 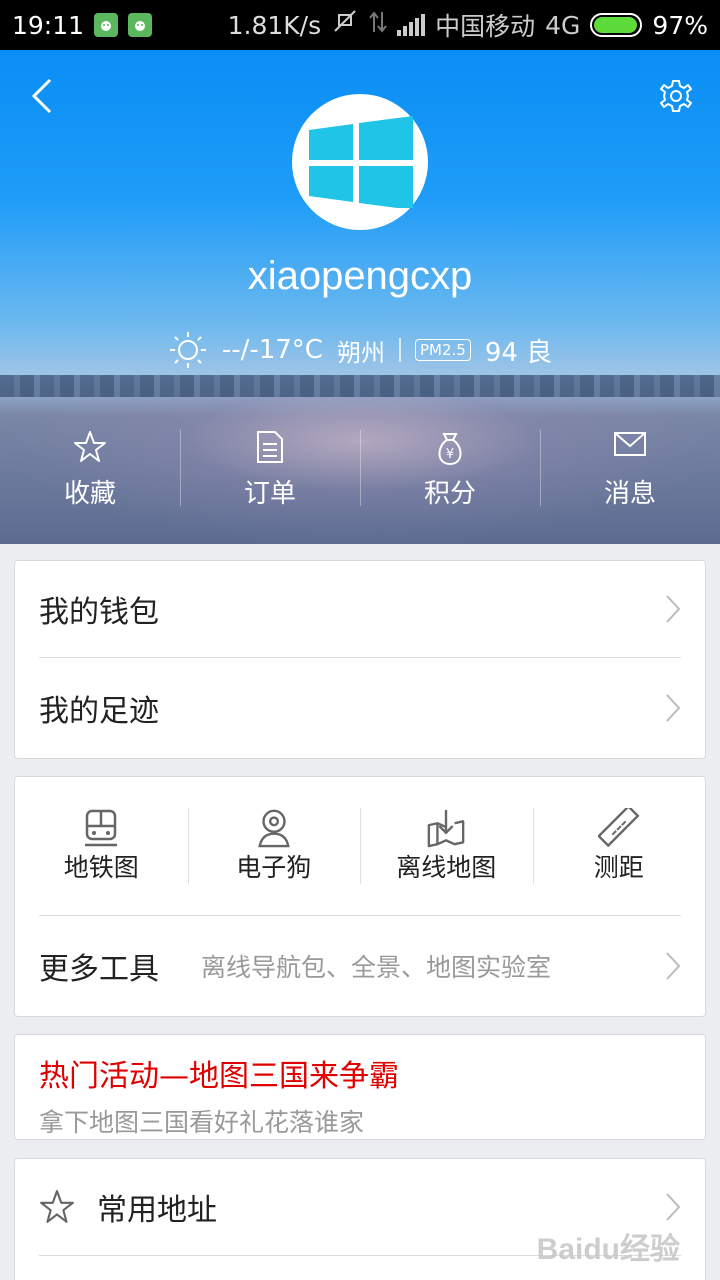 I want to click on skyline-decoration, so click(x=360, y=386).